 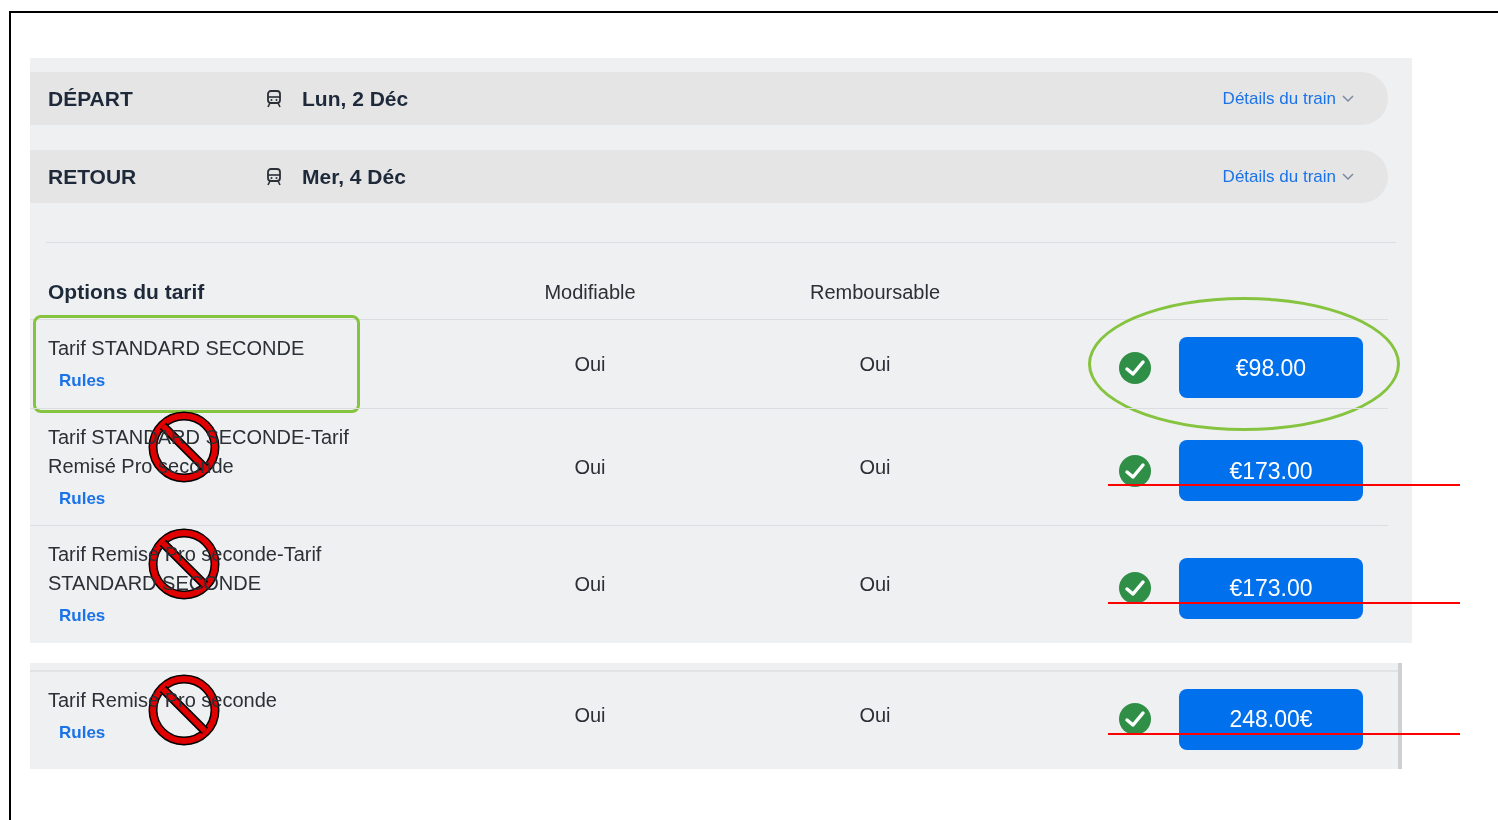 What do you see at coordinates (354, 176) in the screenshot?
I see `journey-date: Mer, 4 Déc` at bounding box center [354, 176].